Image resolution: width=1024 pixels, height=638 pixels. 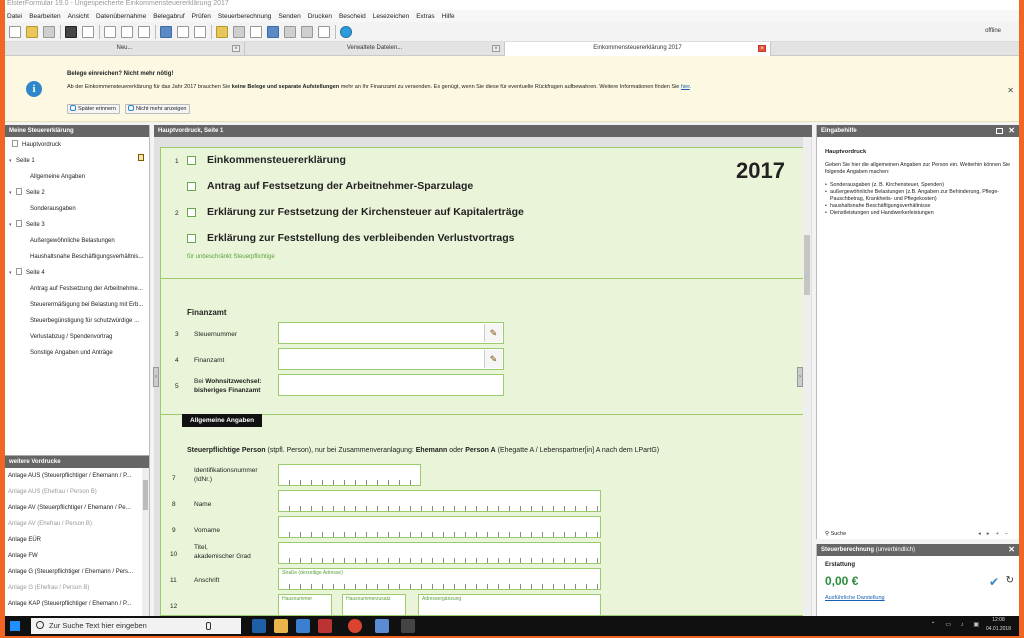 What do you see at coordinates (391, 385) in the screenshot?
I see `previous-tax-office-input` at bounding box center [391, 385].